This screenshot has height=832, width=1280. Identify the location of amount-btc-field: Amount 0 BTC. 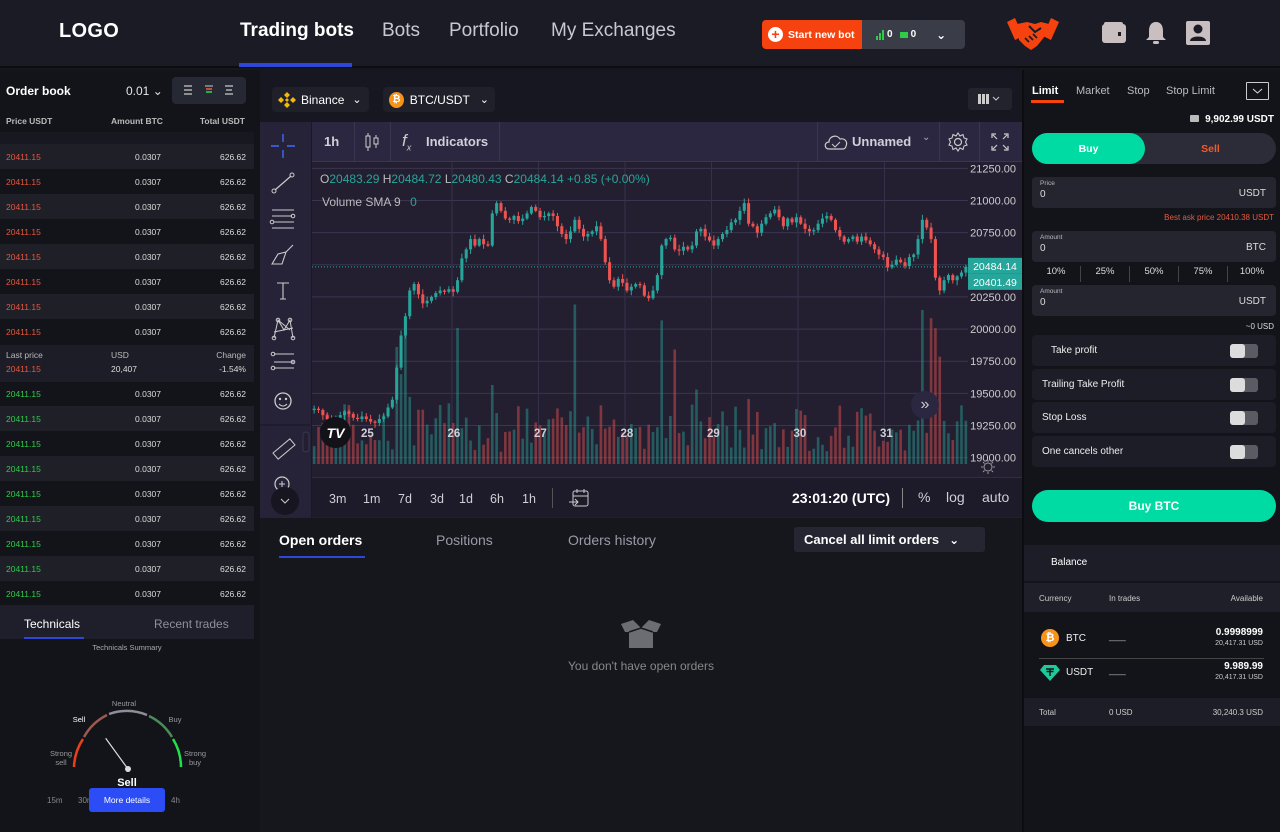
(1154, 246).